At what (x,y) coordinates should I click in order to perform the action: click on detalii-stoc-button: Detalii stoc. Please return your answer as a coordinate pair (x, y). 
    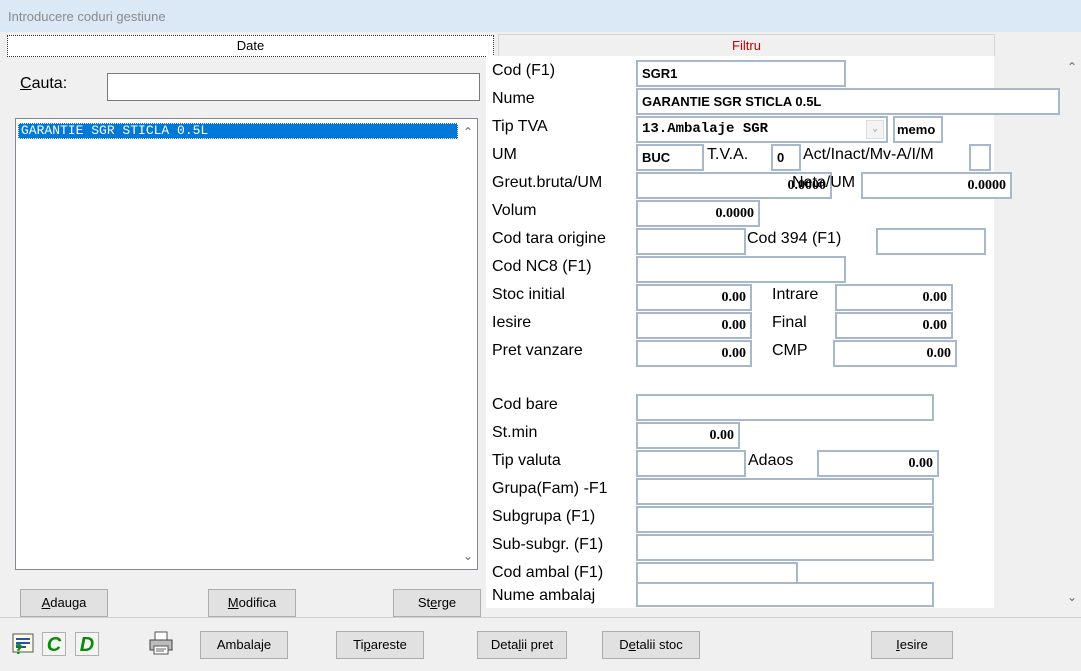
    Looking at the image, I should click on (651, 645).